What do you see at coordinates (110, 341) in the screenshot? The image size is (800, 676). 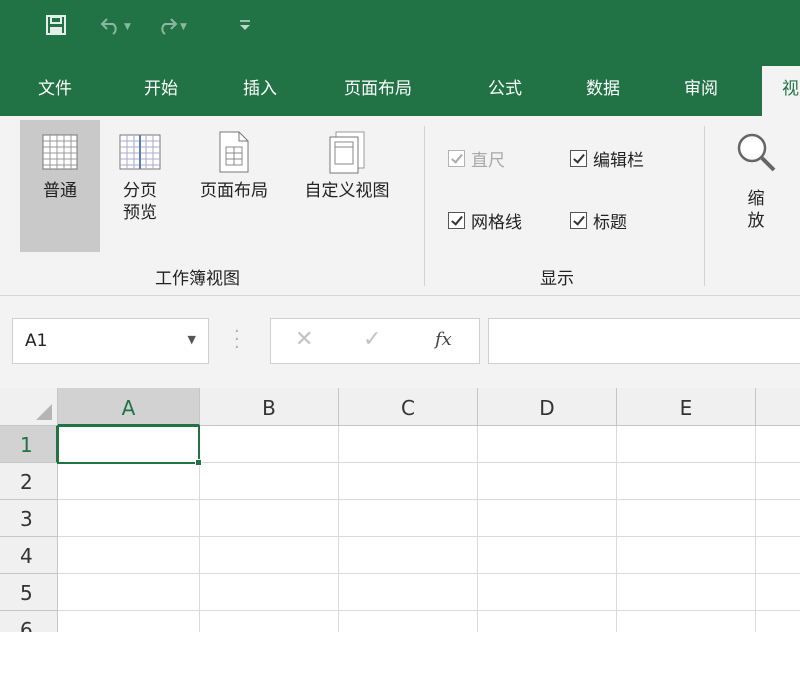 I see `name-box: A1 ▼` at bounding box center [110, 341].